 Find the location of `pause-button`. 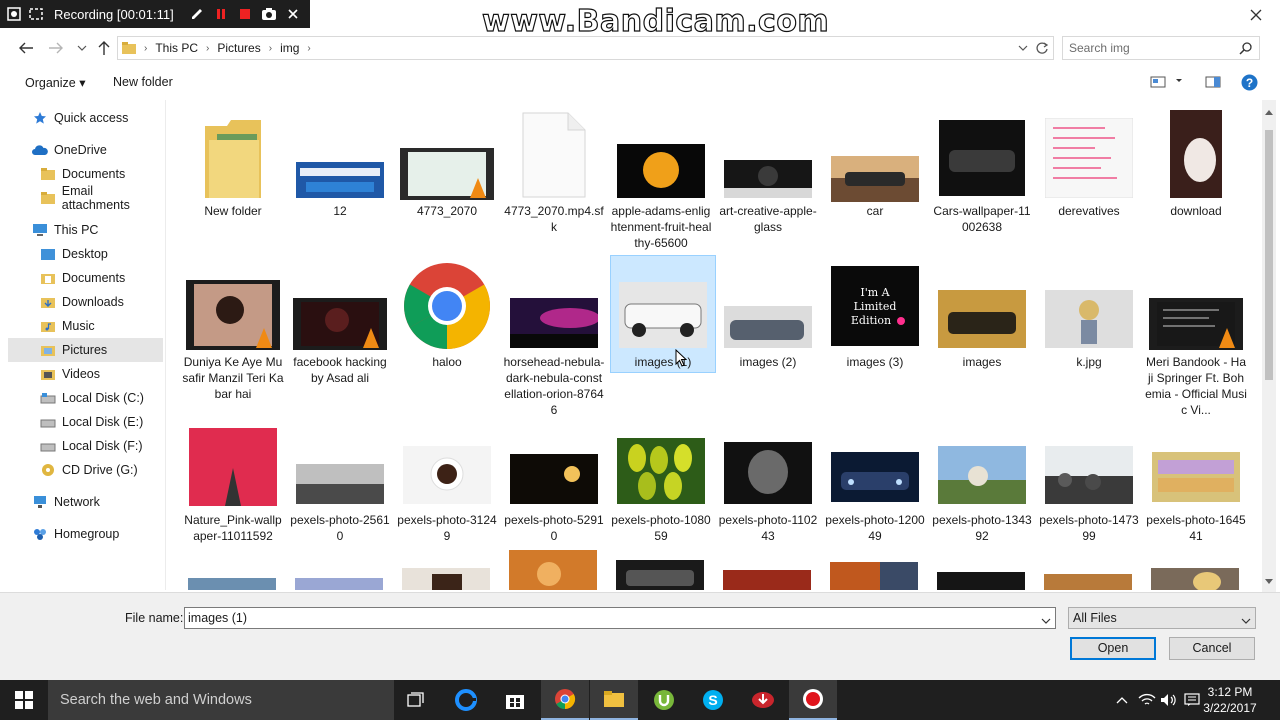

pause-button is located at coordinates (221, 14).